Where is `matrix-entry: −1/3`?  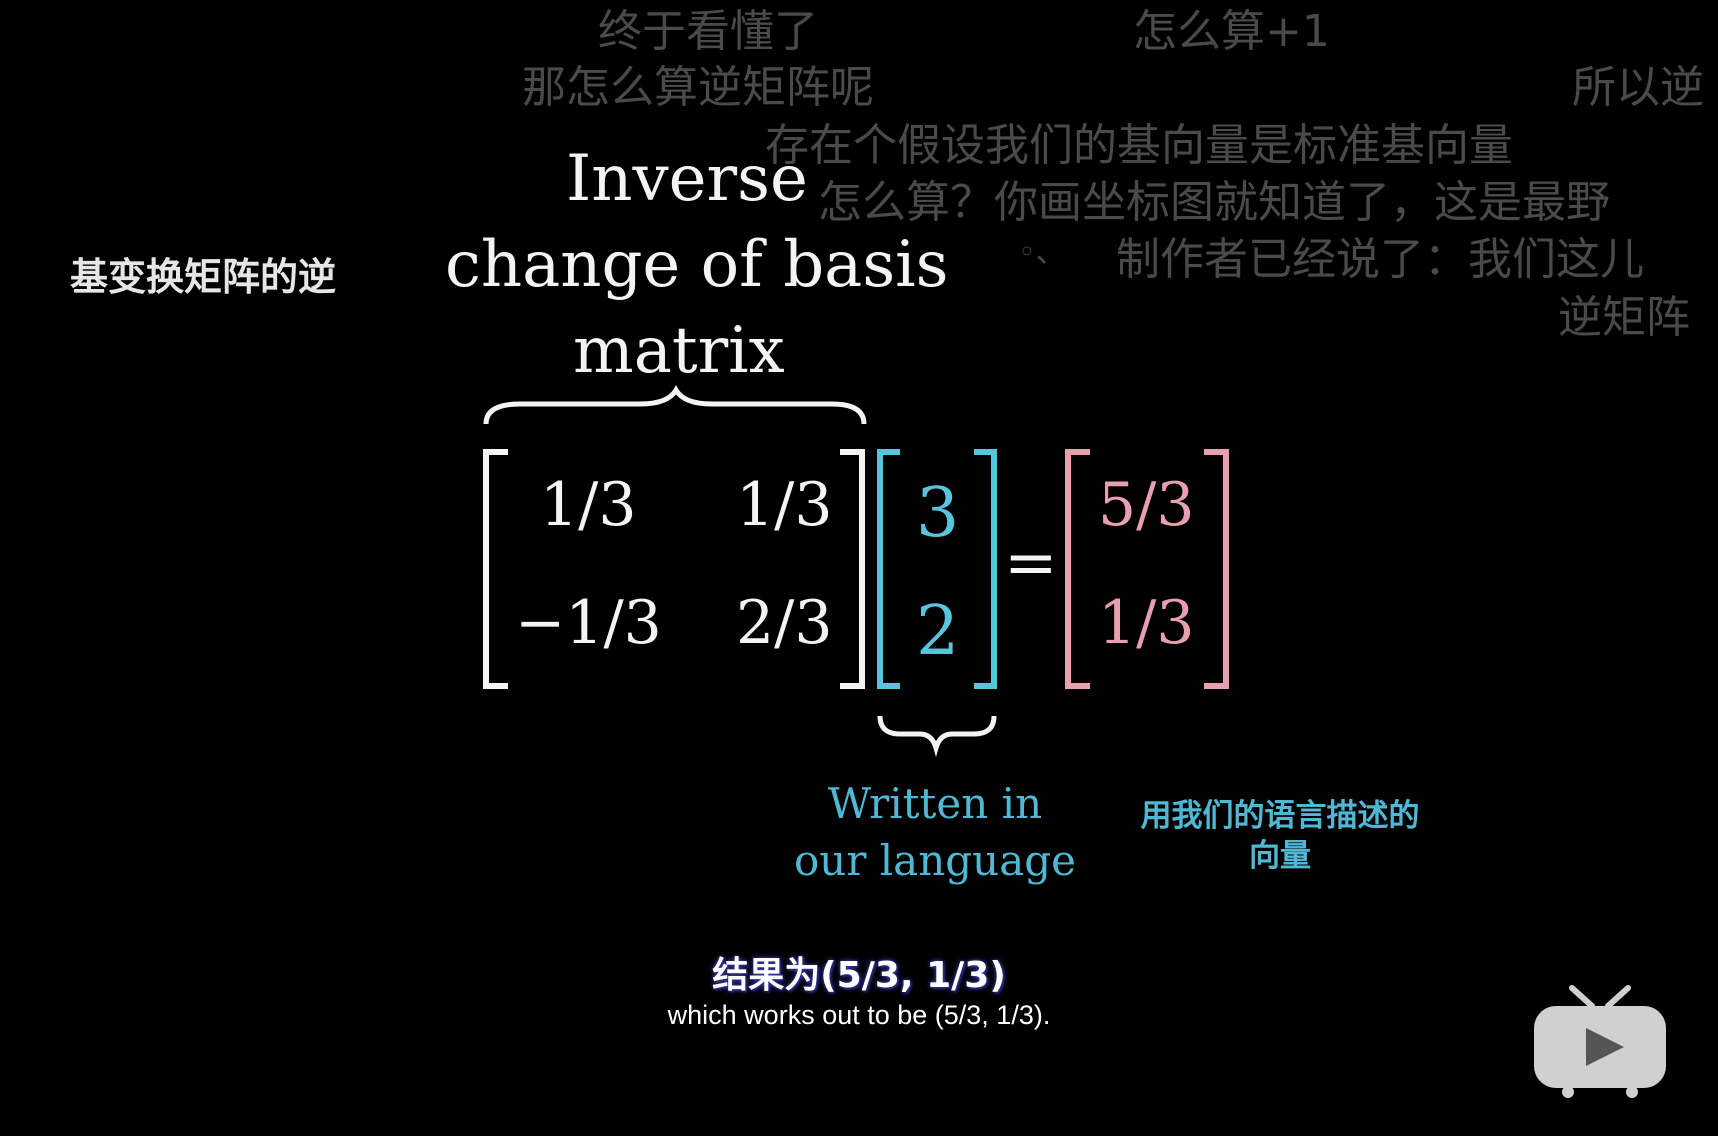
matrix-entry: −1/3 is located at coordinates (588, 623).